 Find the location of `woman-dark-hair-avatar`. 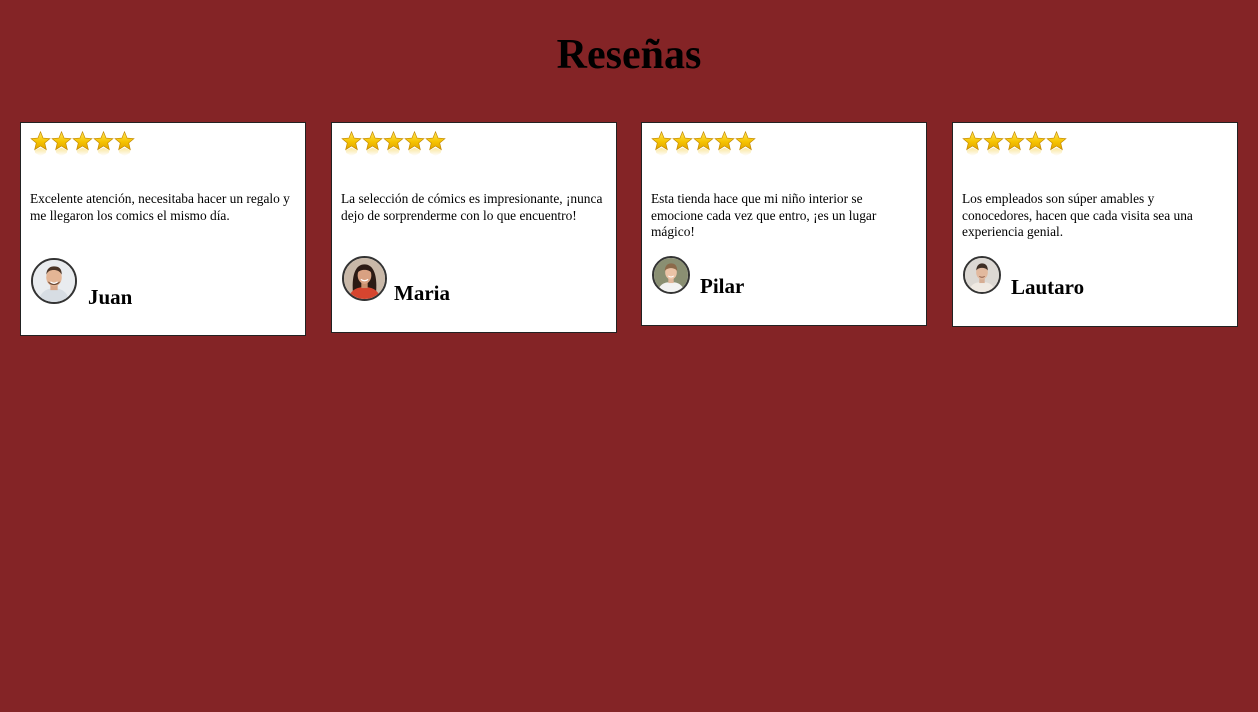

woman-dark-hair-avatar is located at coordinates (364, 278).